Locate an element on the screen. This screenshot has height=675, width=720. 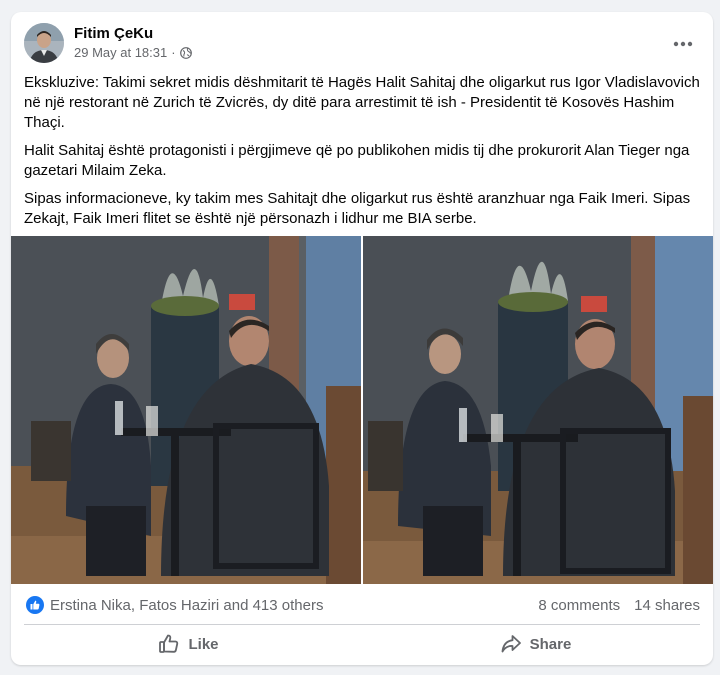
post-actions: Like Share is located at coordinates (362, 644).